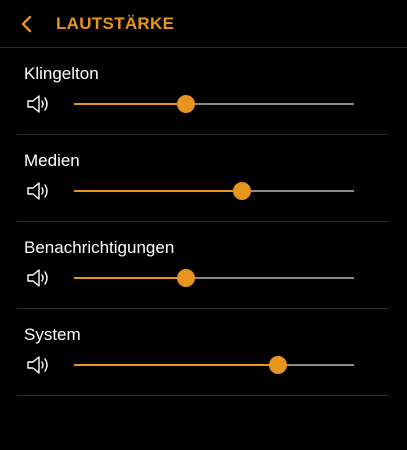 The height and width of the screenshot is (450, 407). I want to click on back-button, so click(27, 24).